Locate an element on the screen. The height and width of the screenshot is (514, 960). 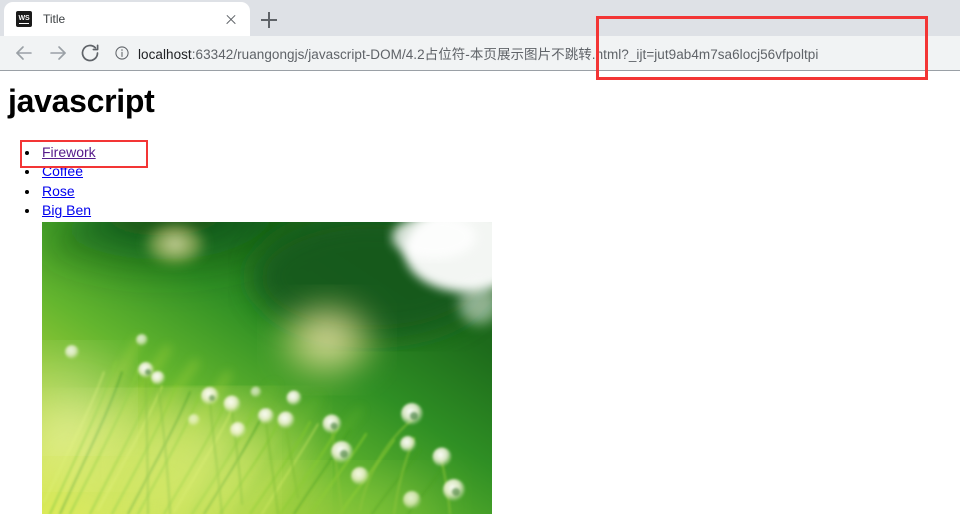
link-big-ben: Big Ben is located at coordinates (66, 210).